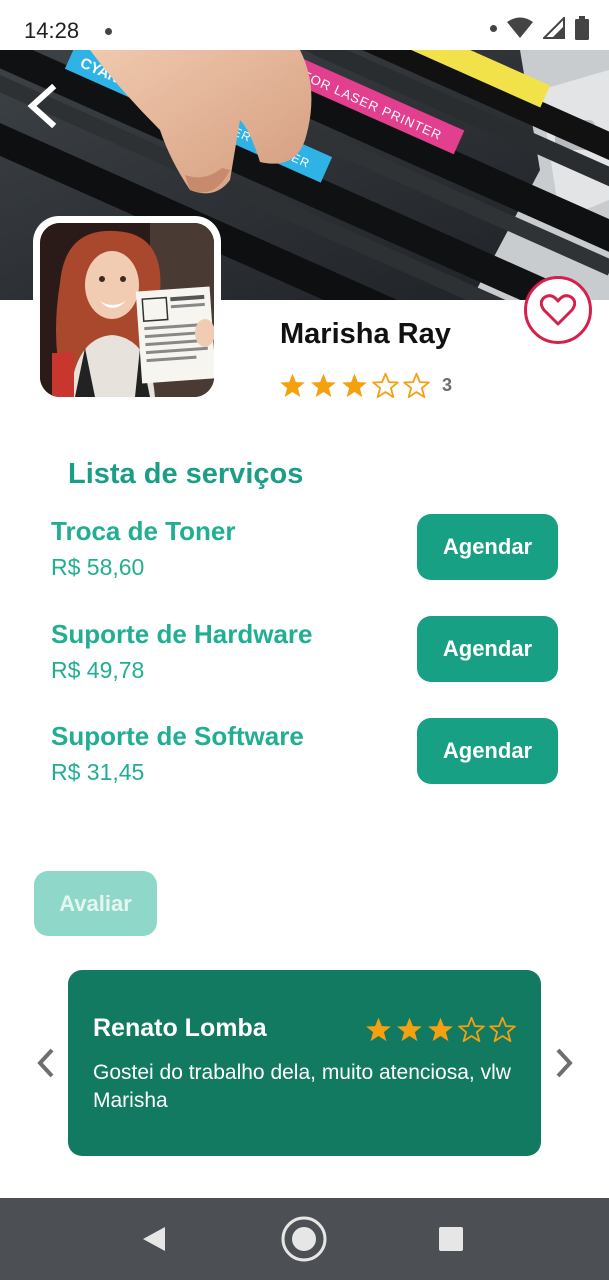 This screenshot has height=1280, width=609. I want to click on nav-recents-button, so click(451, 1239).